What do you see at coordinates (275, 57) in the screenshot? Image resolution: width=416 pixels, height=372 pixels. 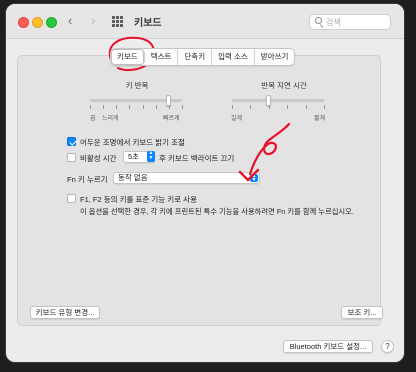 I see `tab-dictation: 받아쓰기` at bounding box center [275, 57].